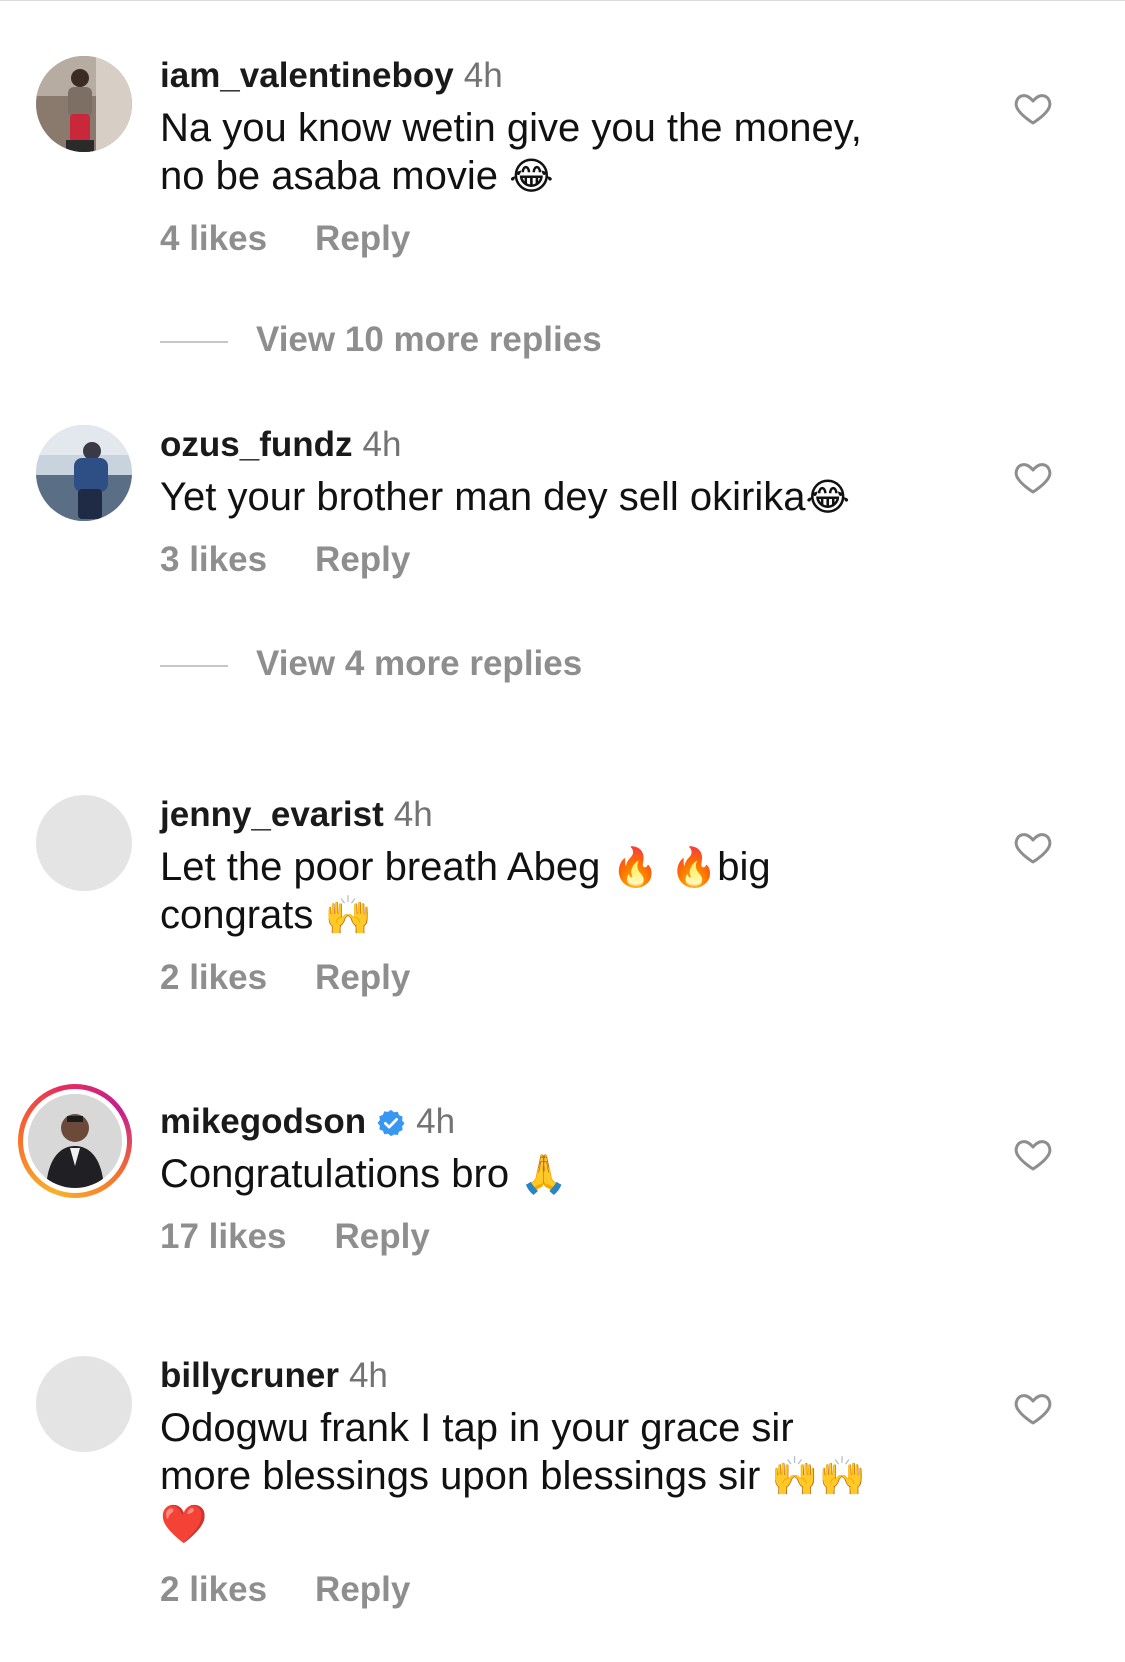  I want to click on comment-text-line: more blessings upon blessings sir, so click(460, 1476).